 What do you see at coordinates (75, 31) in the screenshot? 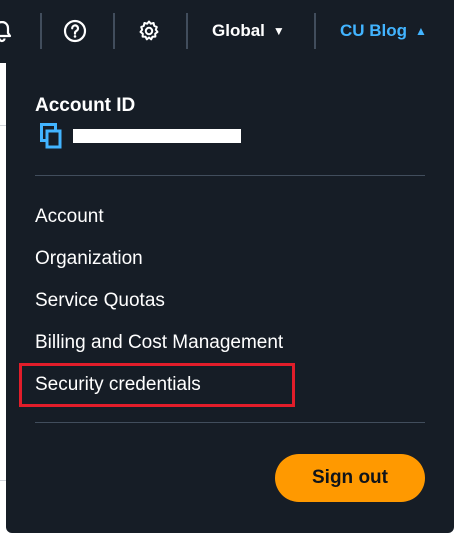
I see `help-icon` at bounding box center [75, 31].